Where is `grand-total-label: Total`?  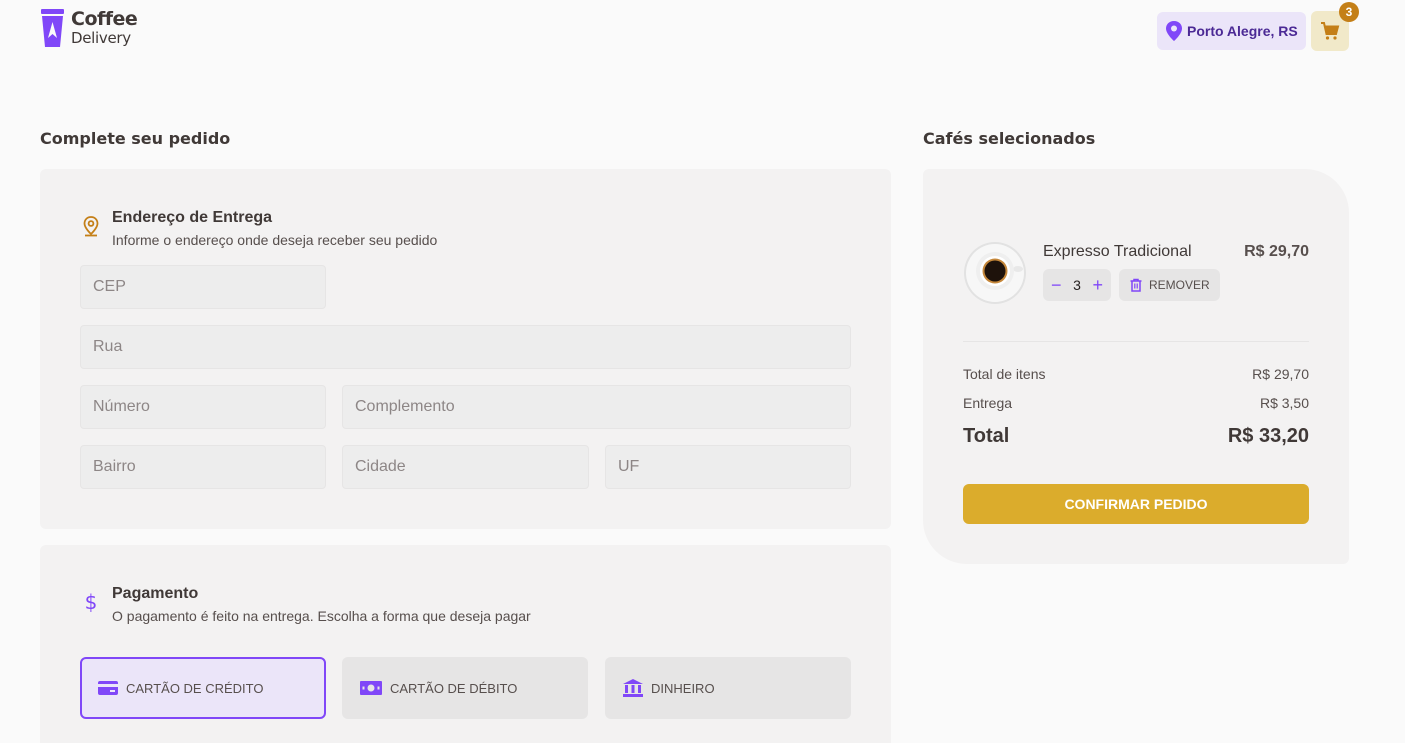
grand-total-label: Total is located at coordinates (986, 436).